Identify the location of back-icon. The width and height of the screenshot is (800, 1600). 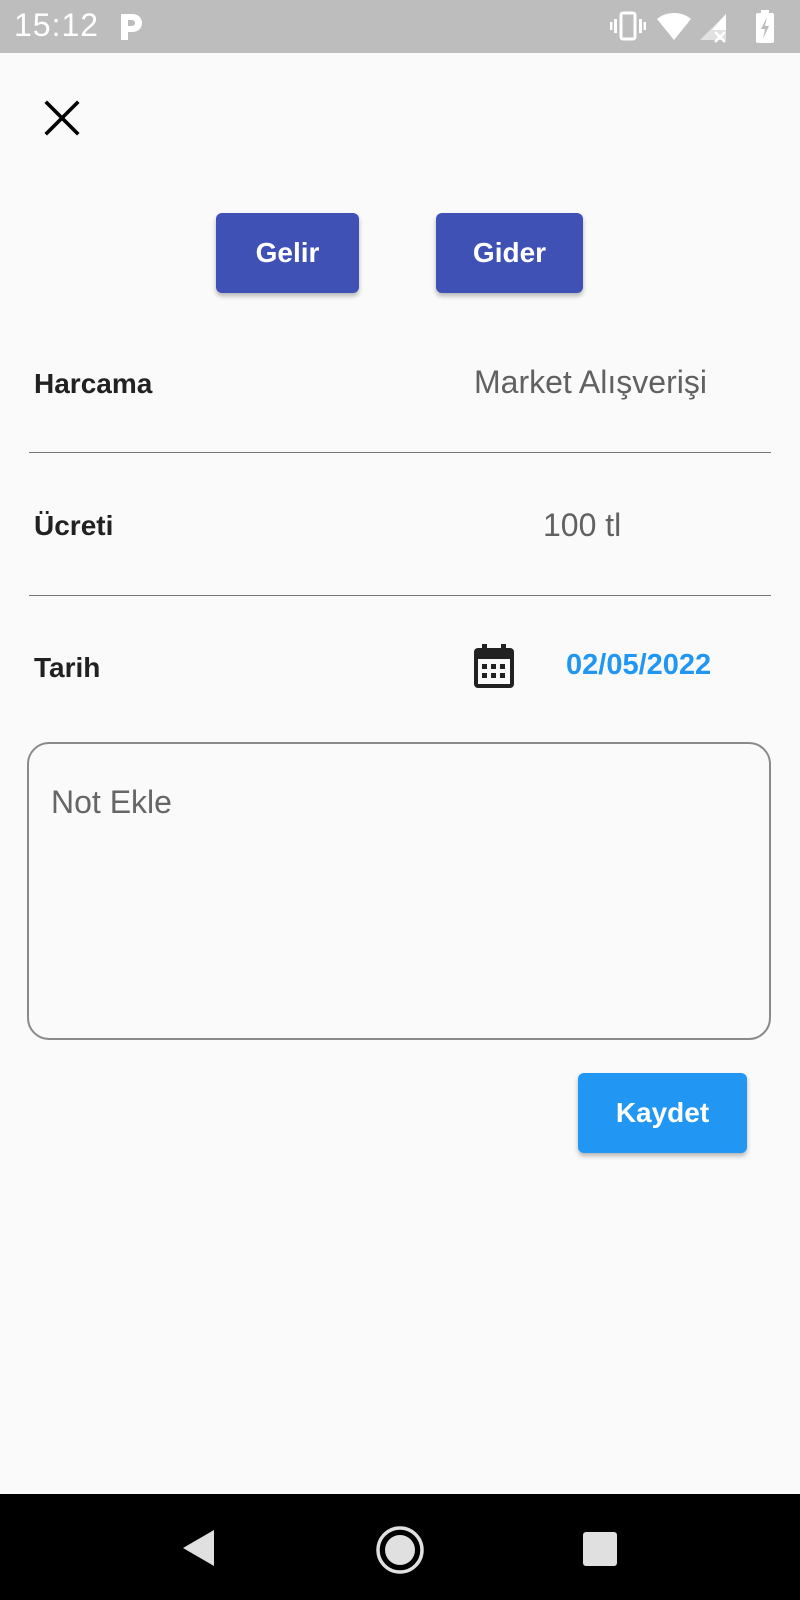
(198, 1550).